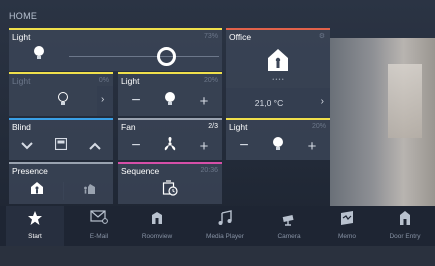  Describe the element at coordinates (23, 16) in the screenshot. I see `page-title: HOME` at that location.